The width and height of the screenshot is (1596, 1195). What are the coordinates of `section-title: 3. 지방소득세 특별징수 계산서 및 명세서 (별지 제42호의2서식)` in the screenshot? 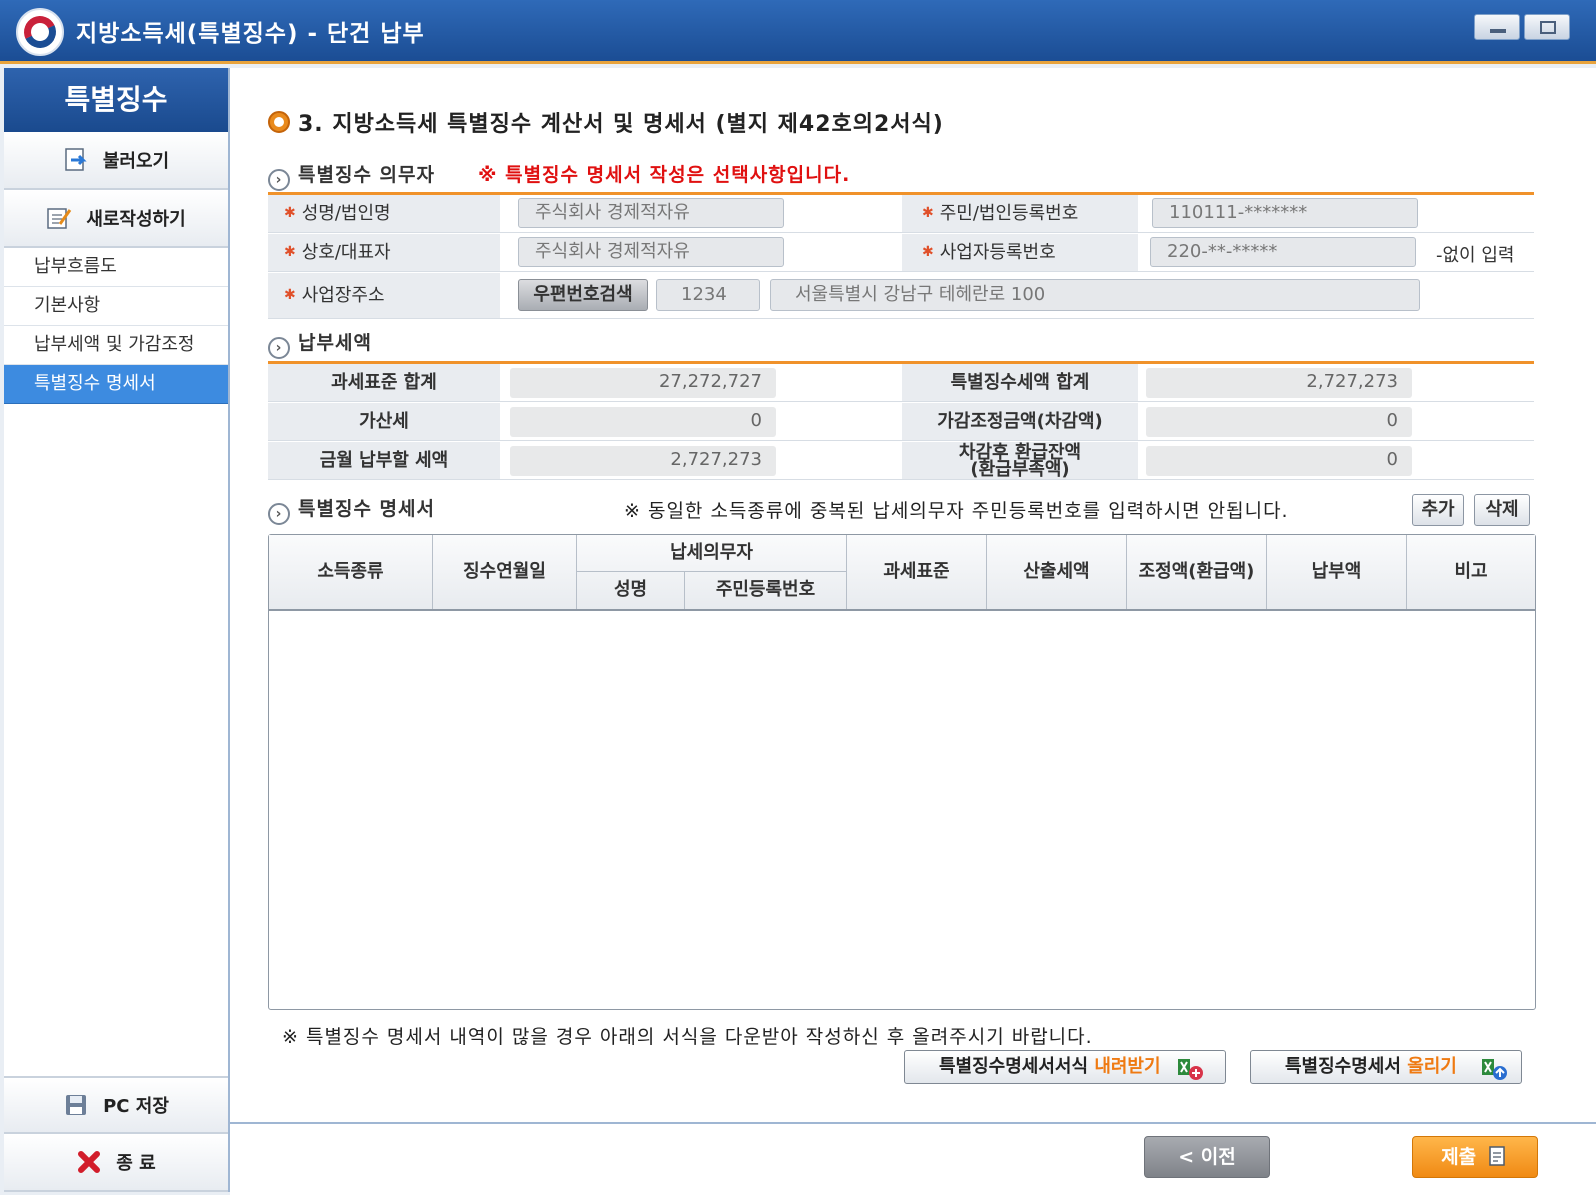 It's located at (606, 122).